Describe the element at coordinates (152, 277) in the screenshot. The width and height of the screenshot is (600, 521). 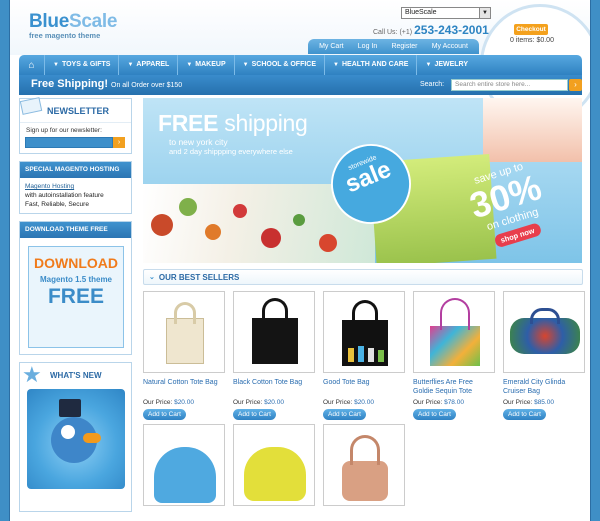
I see `chevron-down-icon: ⌄` at that location.